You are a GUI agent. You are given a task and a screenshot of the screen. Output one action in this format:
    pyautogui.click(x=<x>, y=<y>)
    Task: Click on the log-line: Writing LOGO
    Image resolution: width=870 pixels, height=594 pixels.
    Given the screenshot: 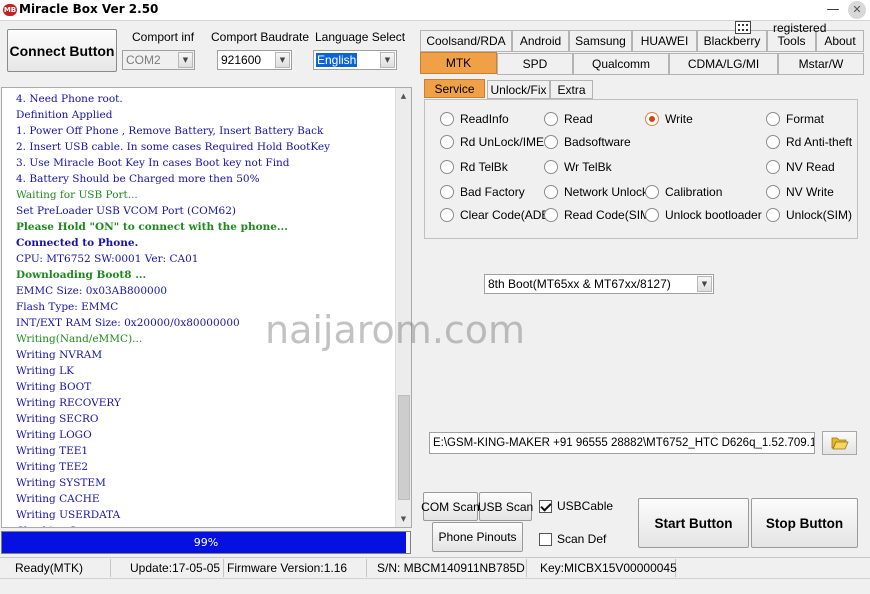 What is the action you would take?
    pyautogui.click(x=54, y=435)
    